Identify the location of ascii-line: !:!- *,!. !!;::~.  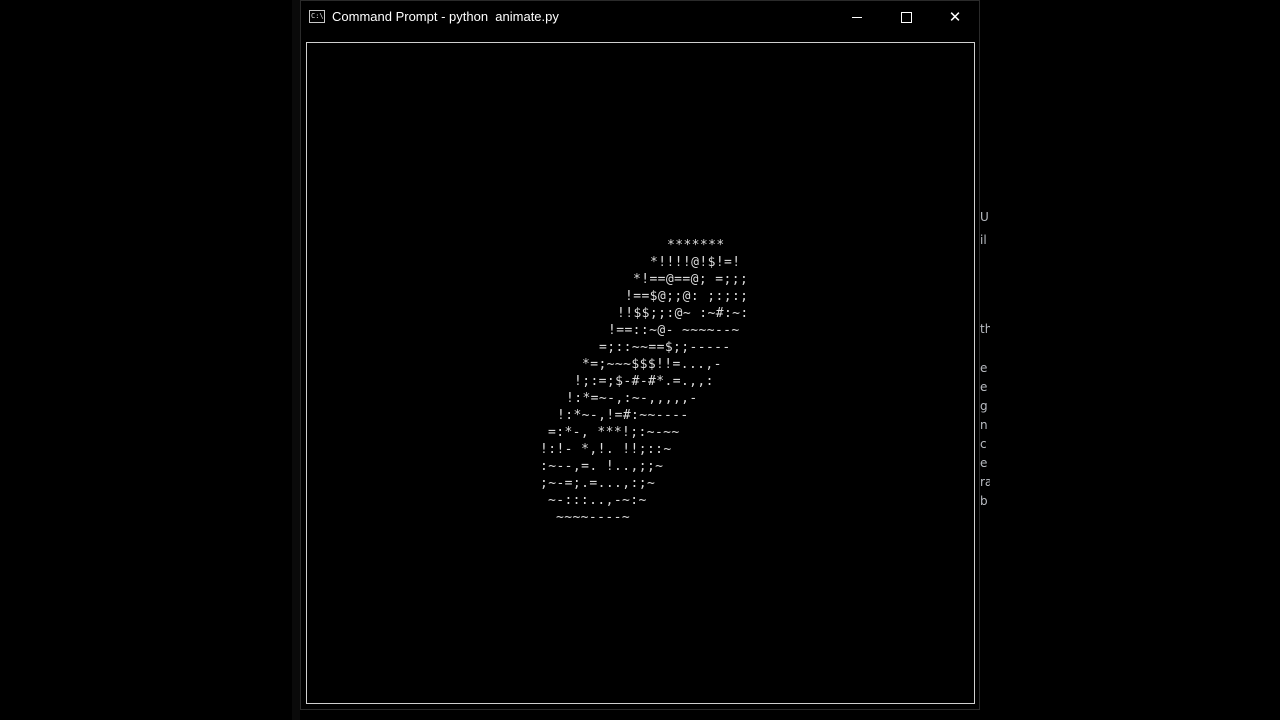
(606, 449).